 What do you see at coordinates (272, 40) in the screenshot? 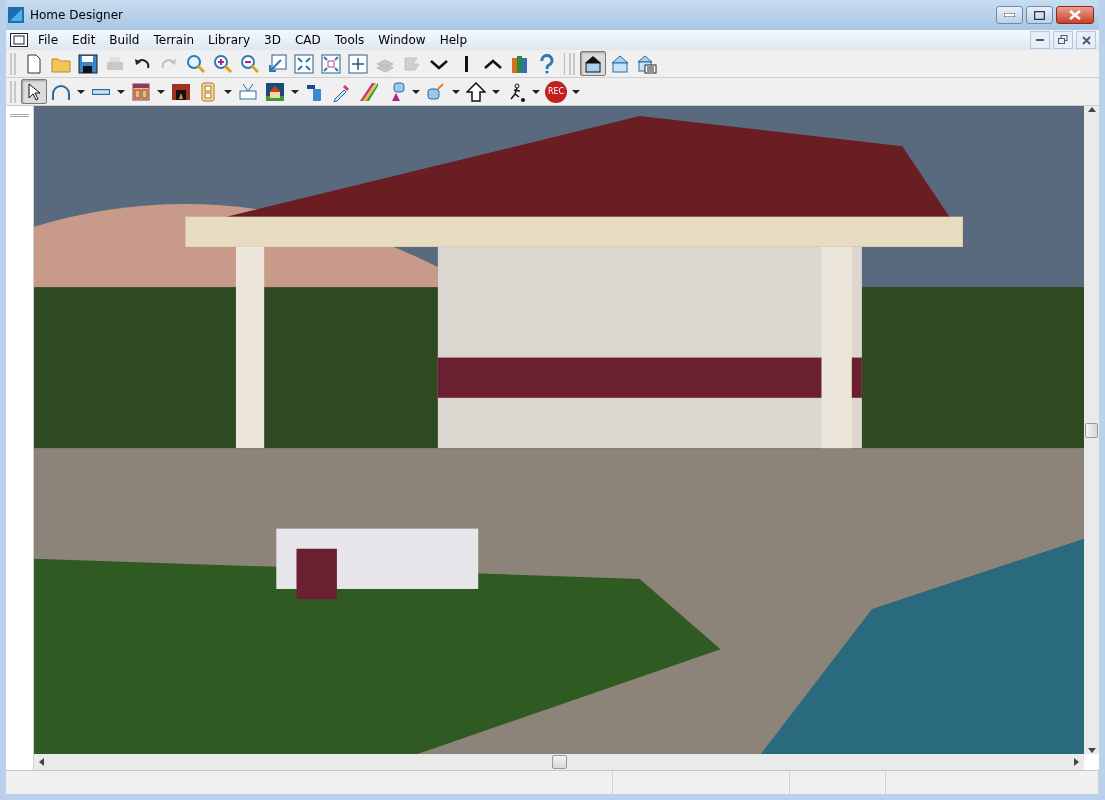
I see `menu-item: 3D` at bounding box center [272, 40].